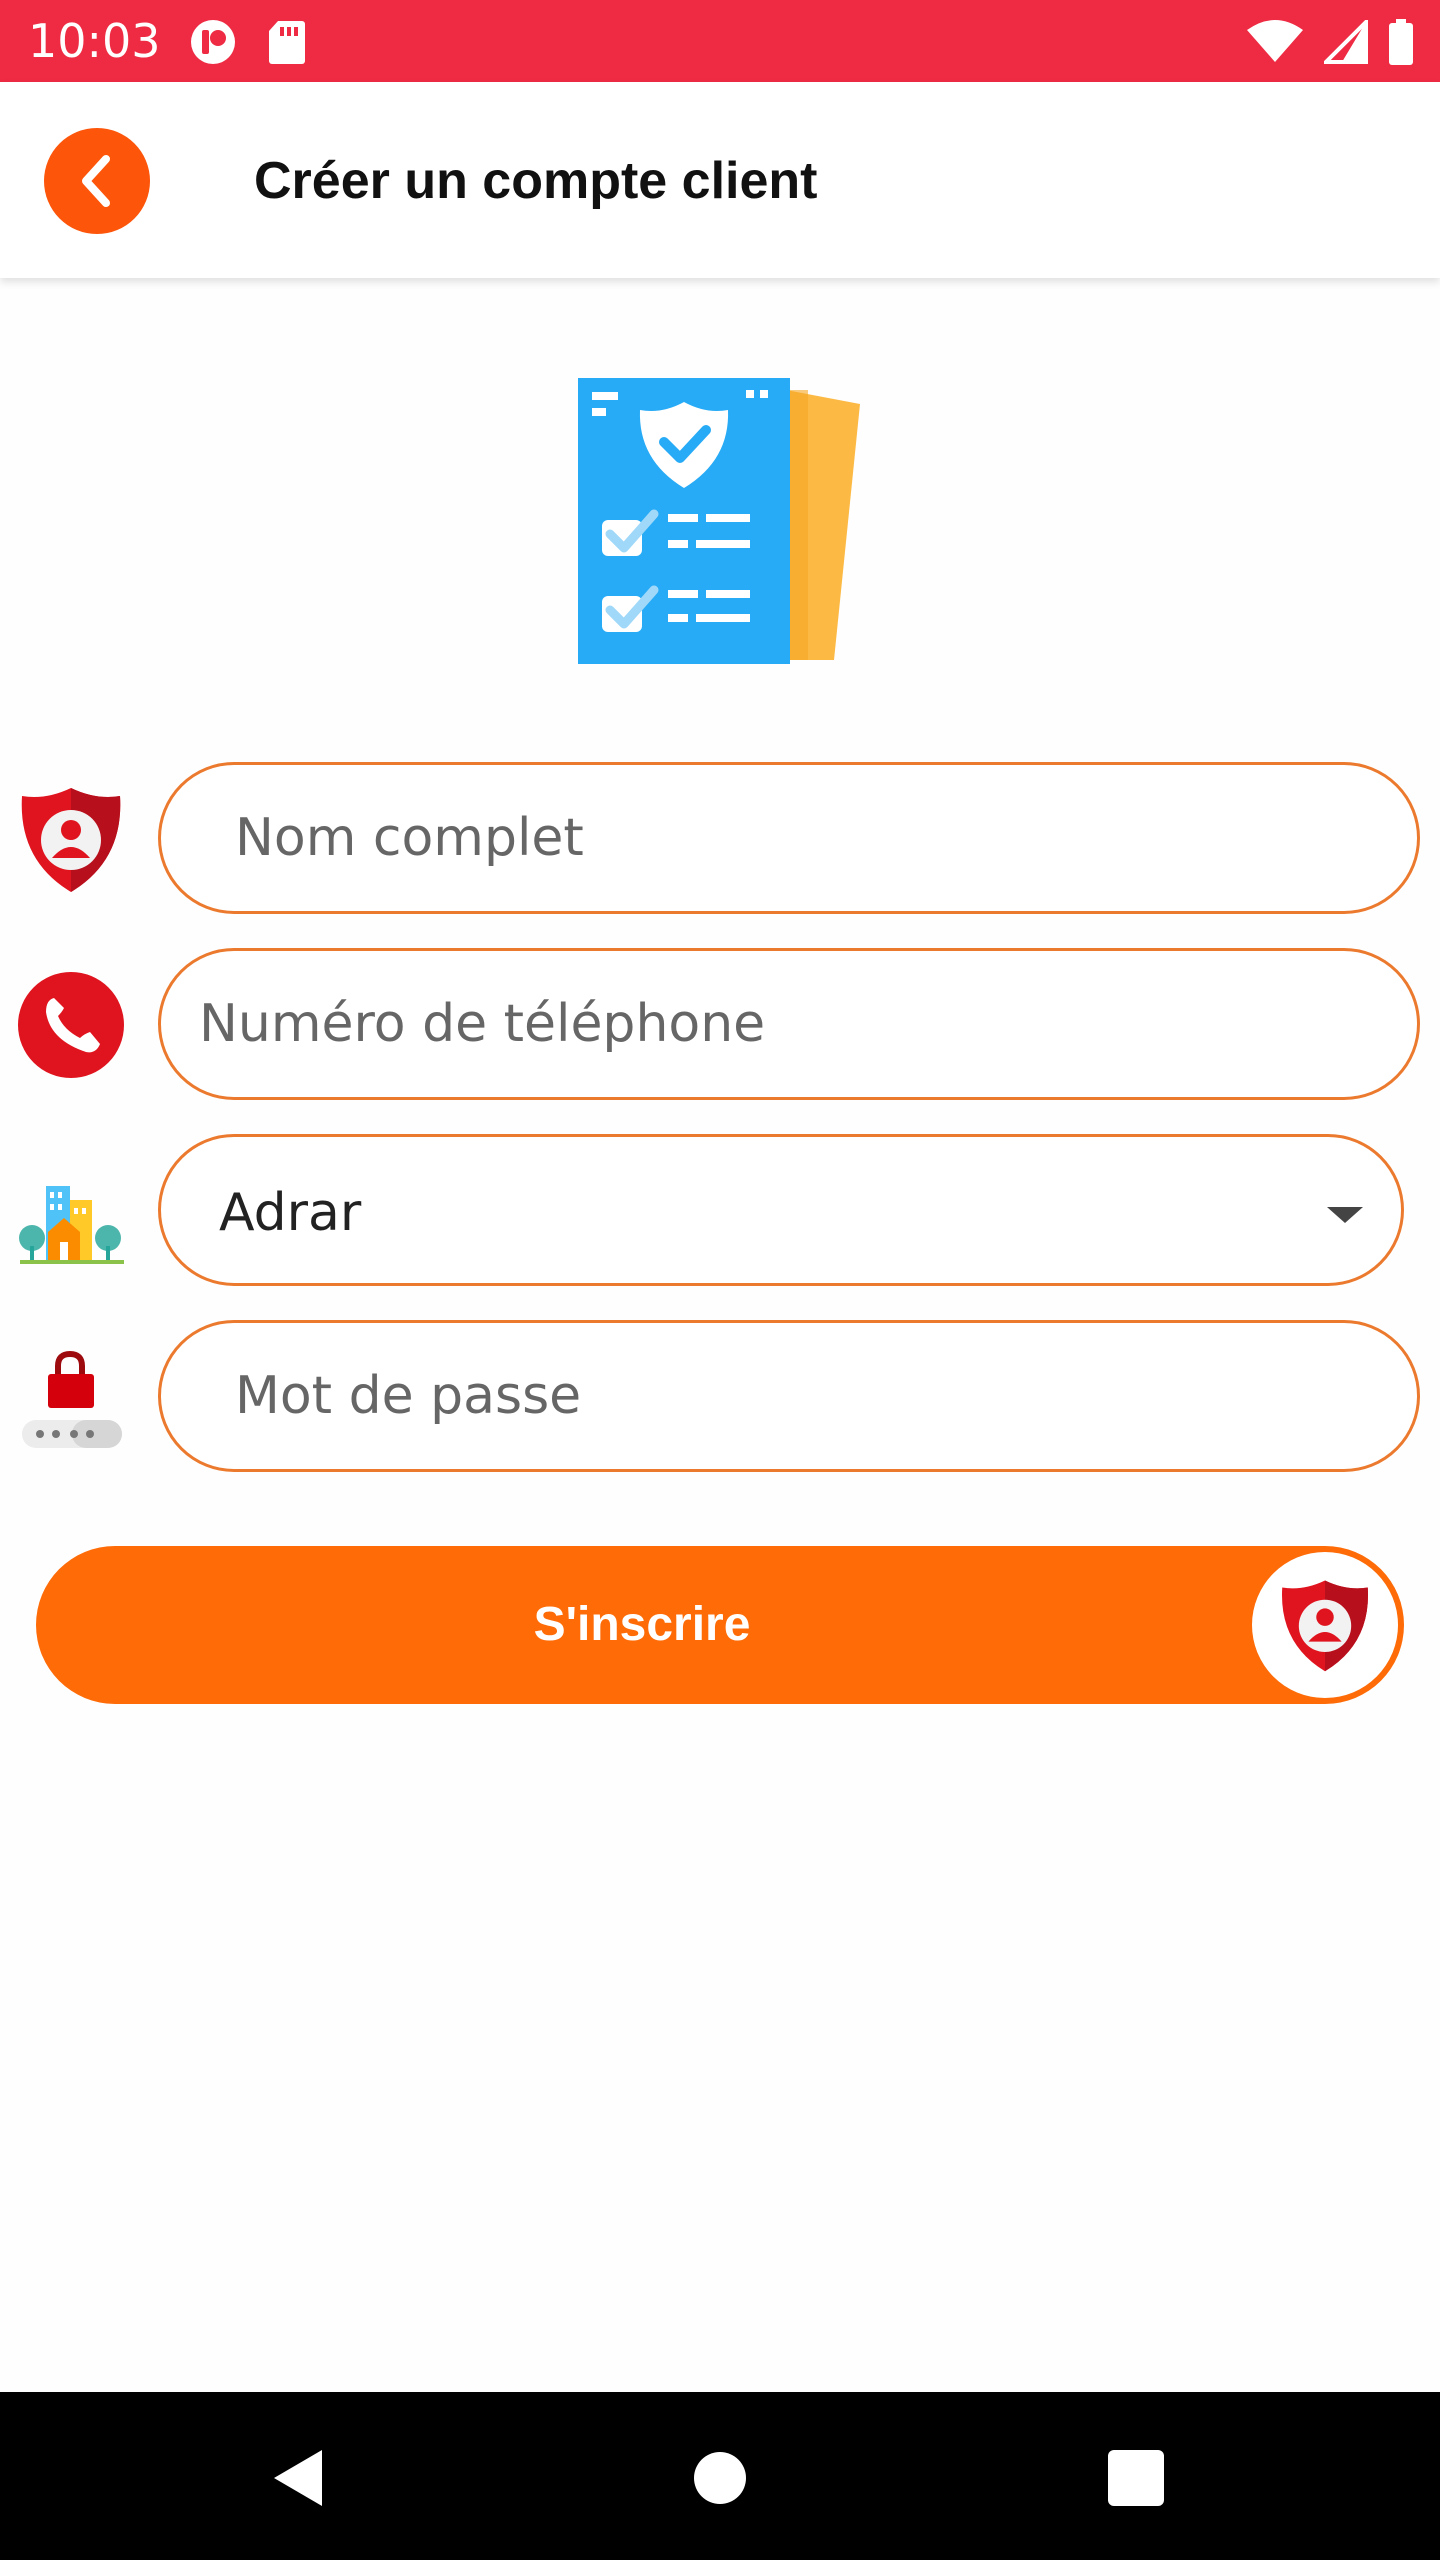  Describe the element at coordinates (1401, 42) in the screenshot. I see `battery-icon` at that location.